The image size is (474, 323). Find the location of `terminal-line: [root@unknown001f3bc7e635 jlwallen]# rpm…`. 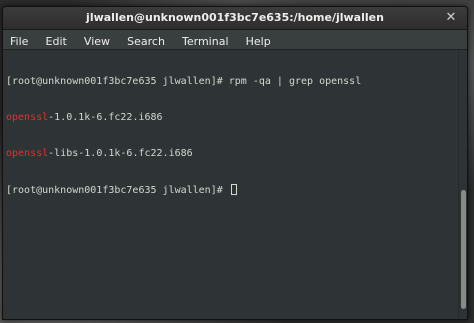

terminal-line: [root@unknown001f3bc7e635 jlwallen]# rpm… is located at coordinates (231, 82).